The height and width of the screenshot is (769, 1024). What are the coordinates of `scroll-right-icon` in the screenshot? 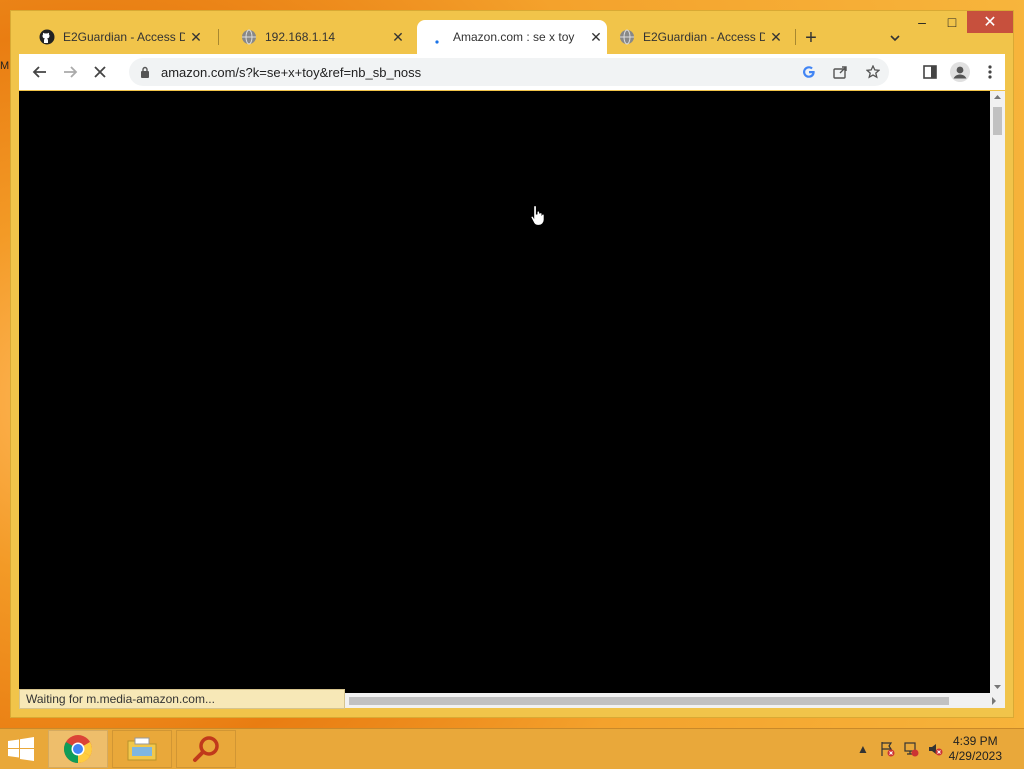 It's located at (994, 701).